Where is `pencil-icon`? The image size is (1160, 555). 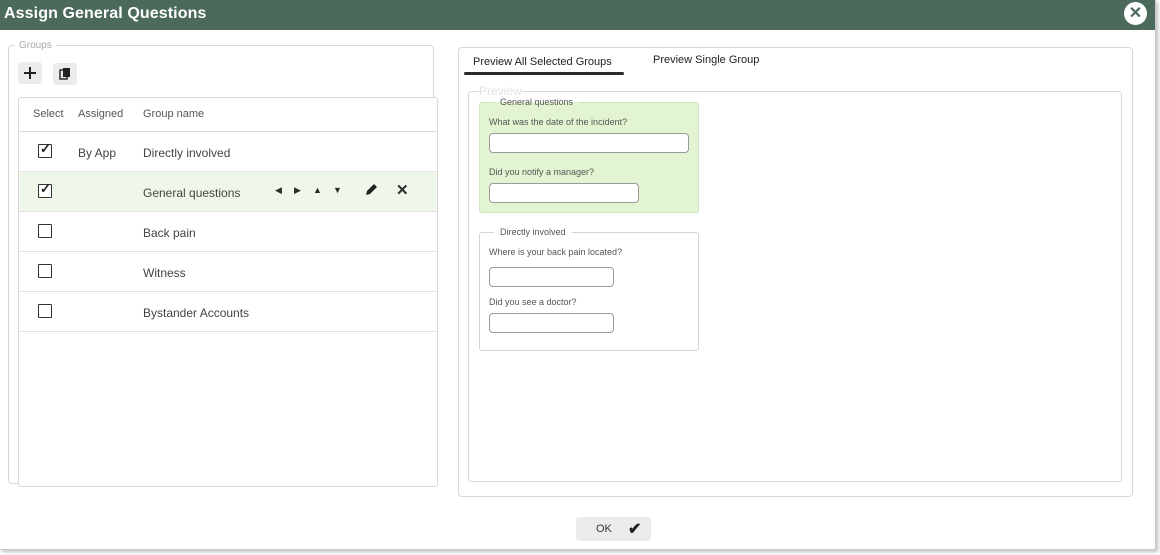
pencil-icon is located at coordinates (371, 191).